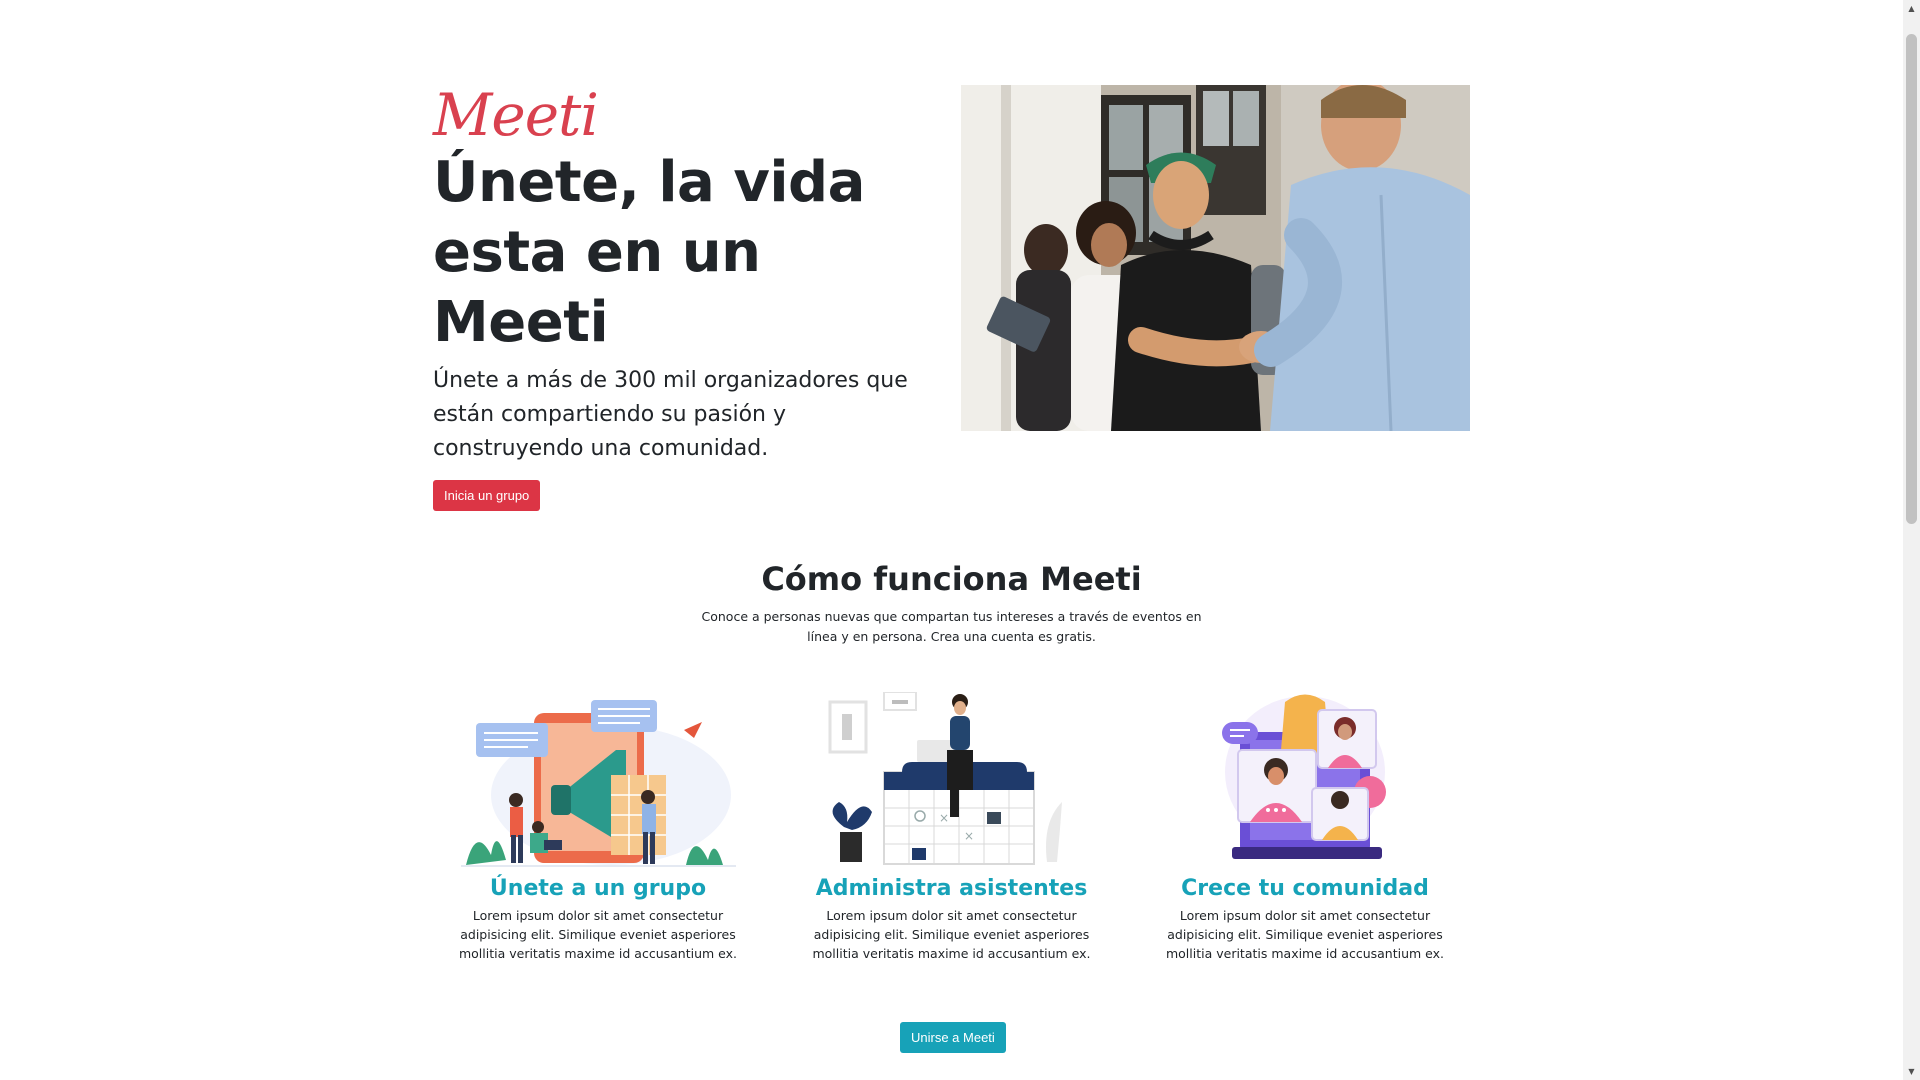  I want to click on people-handshake-photo, so click(1215, 258).